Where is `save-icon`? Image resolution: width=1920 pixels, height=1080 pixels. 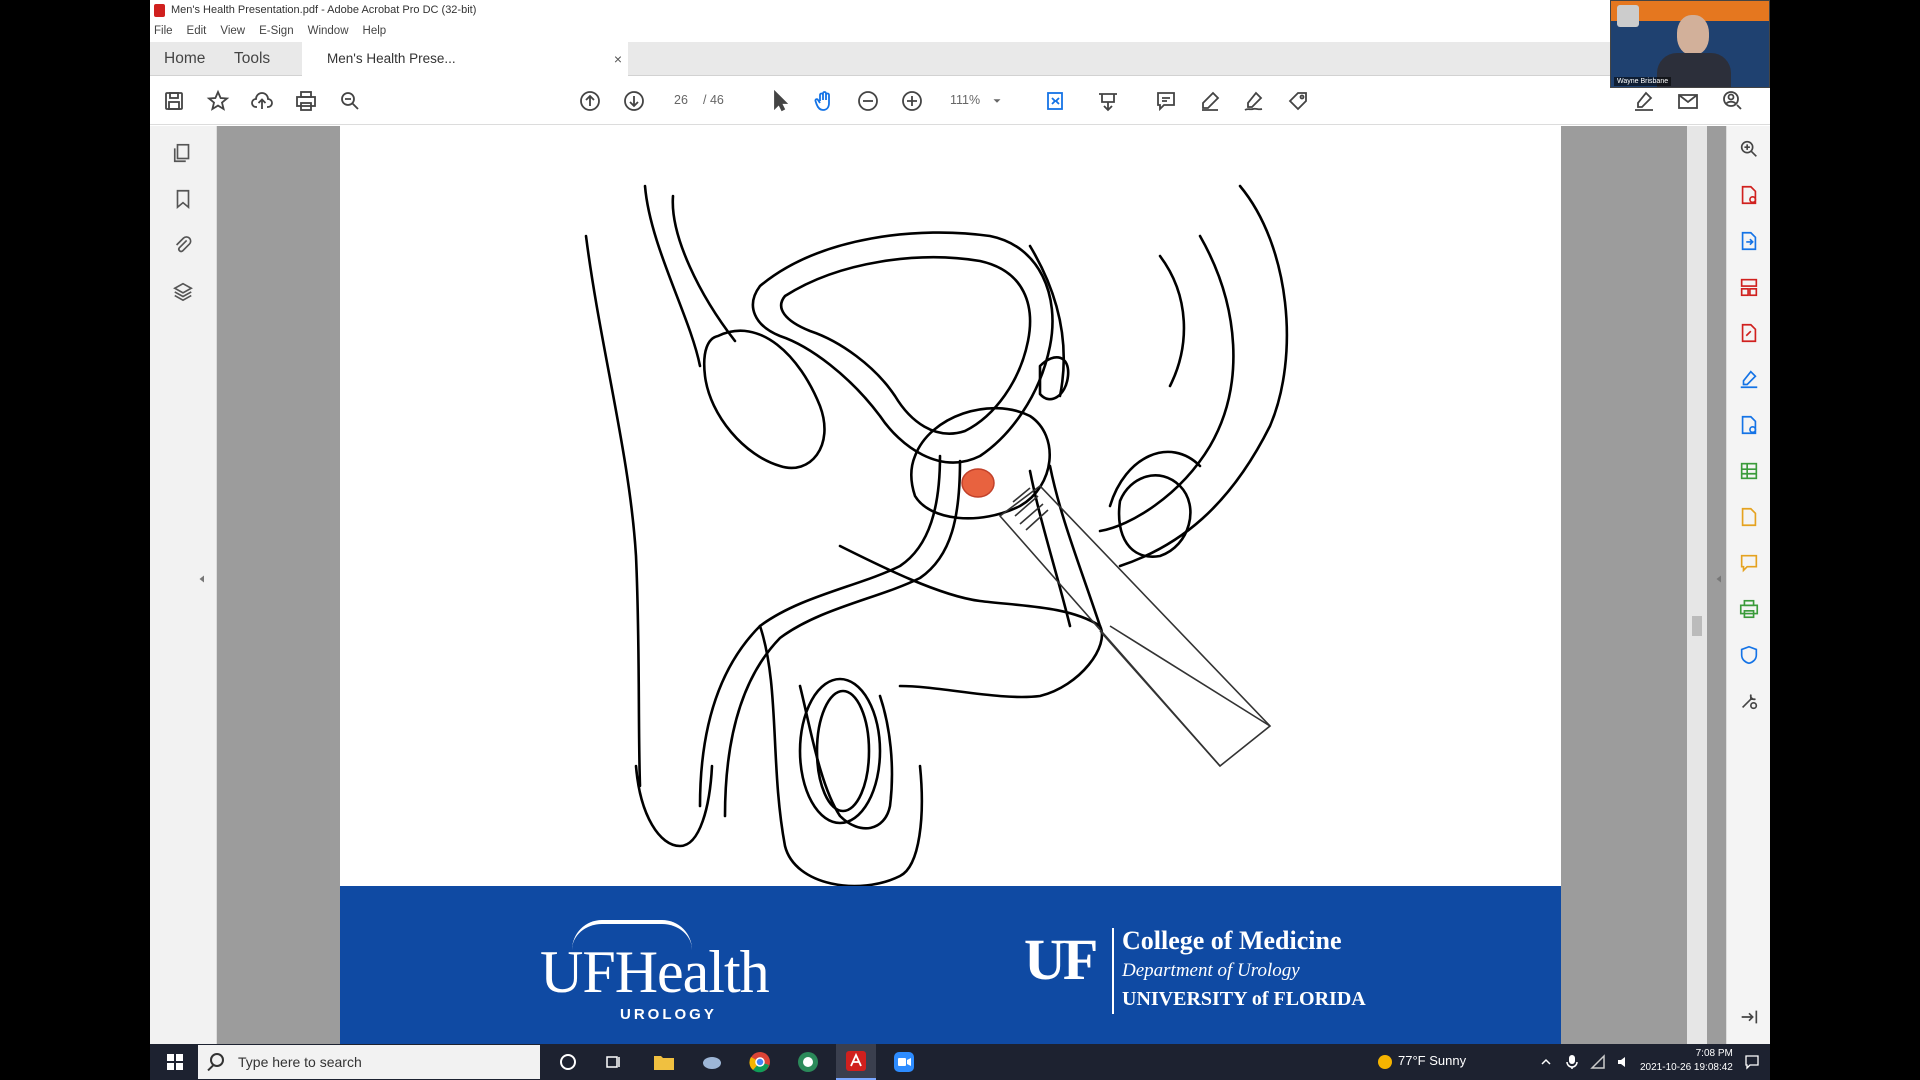 save-icon is located at coordinates (174, 101).